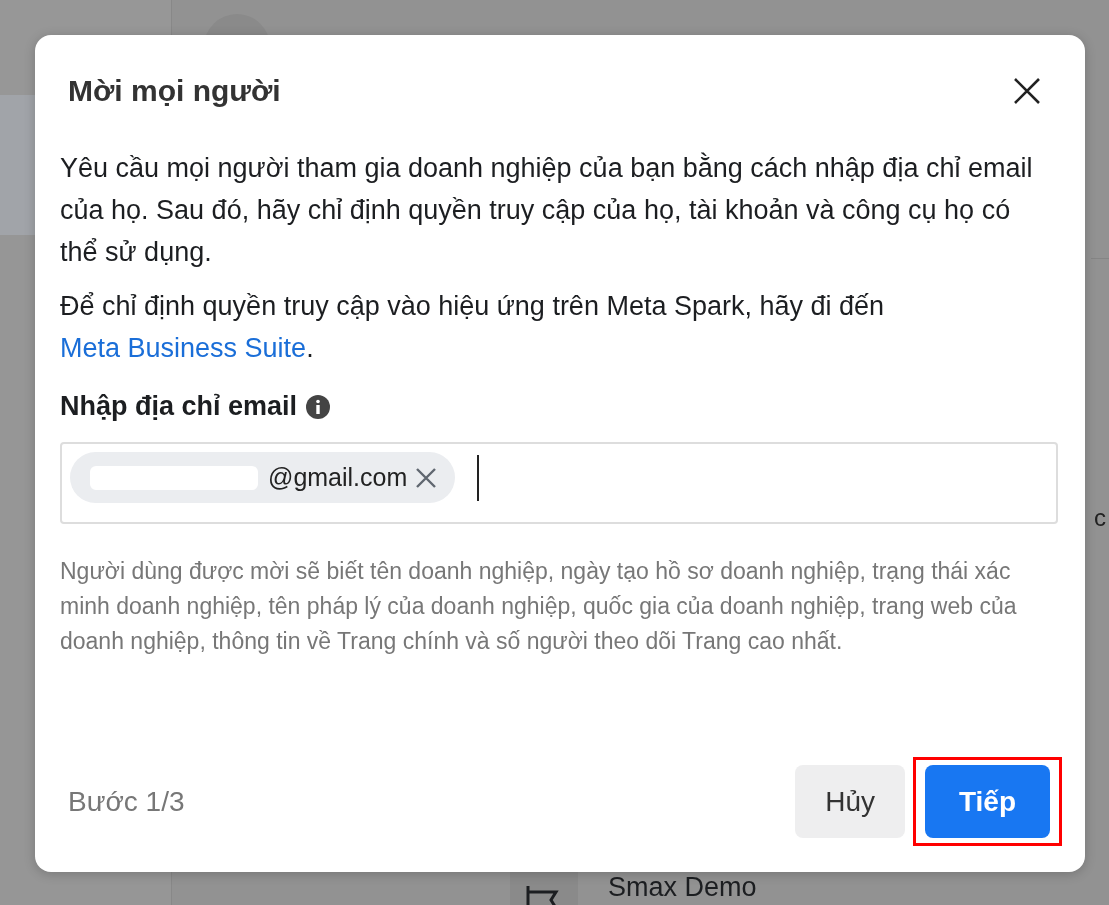 The width and height of the screenshot is (1109, 905). What do you see at coordinates (183, 348) in the screenshot?
I see `business-suite-link: Meta Business Suite` at bounding box center [183, 348].